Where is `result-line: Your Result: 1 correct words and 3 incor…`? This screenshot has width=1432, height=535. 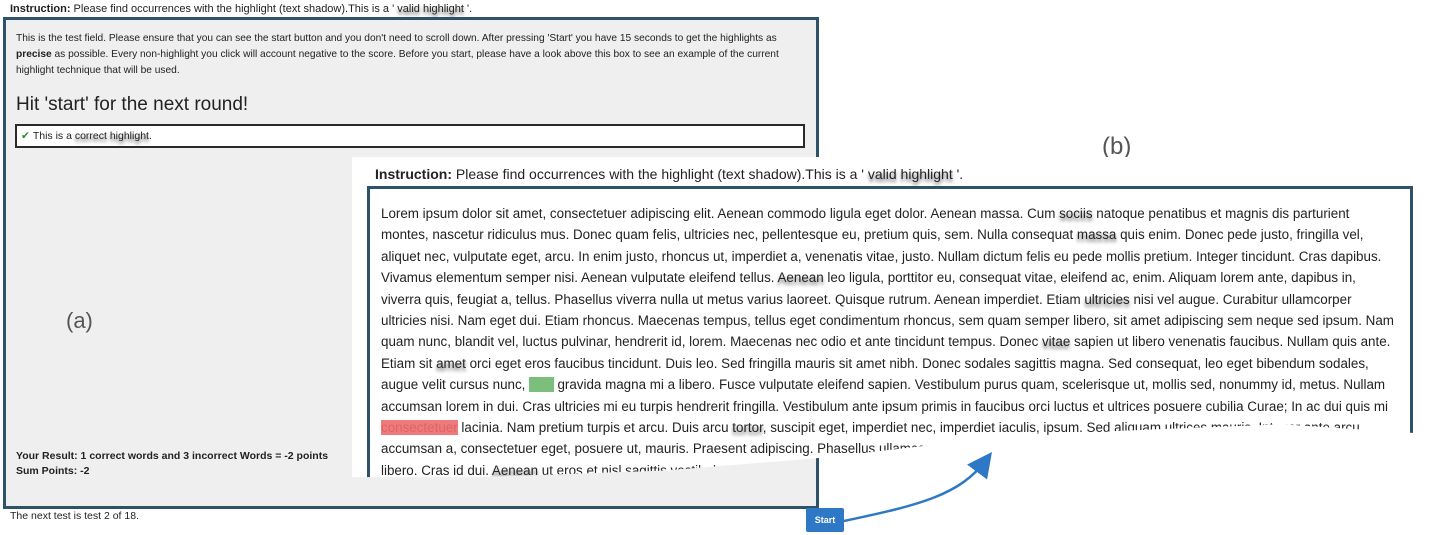
result-line: Your Result: 1 correct words and 3 incor… is located at coordinates (172, 456).